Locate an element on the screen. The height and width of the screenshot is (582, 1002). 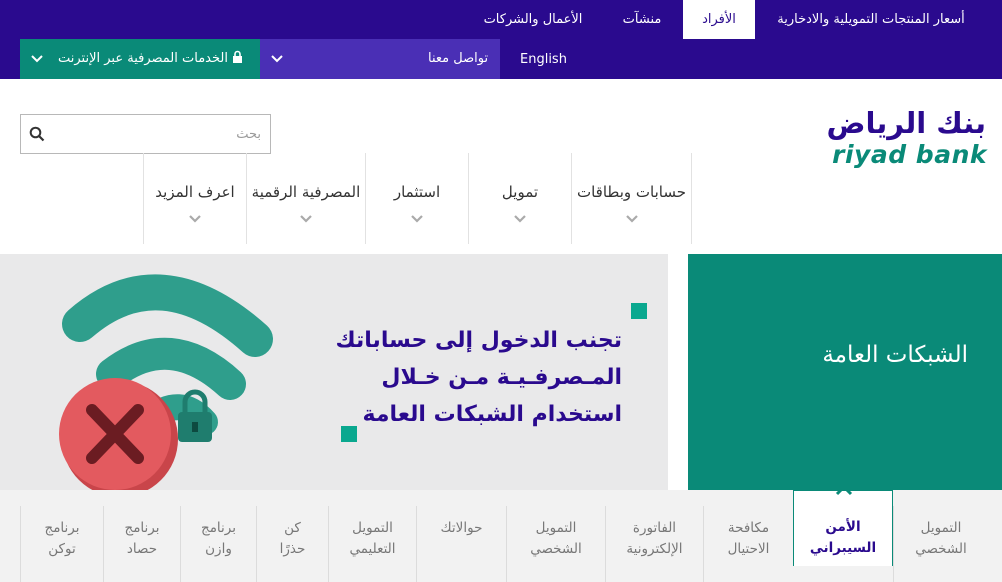
online-banking-label: الخدمات المصرفية عبر الإنترنت is located at coordinates (143, 58).